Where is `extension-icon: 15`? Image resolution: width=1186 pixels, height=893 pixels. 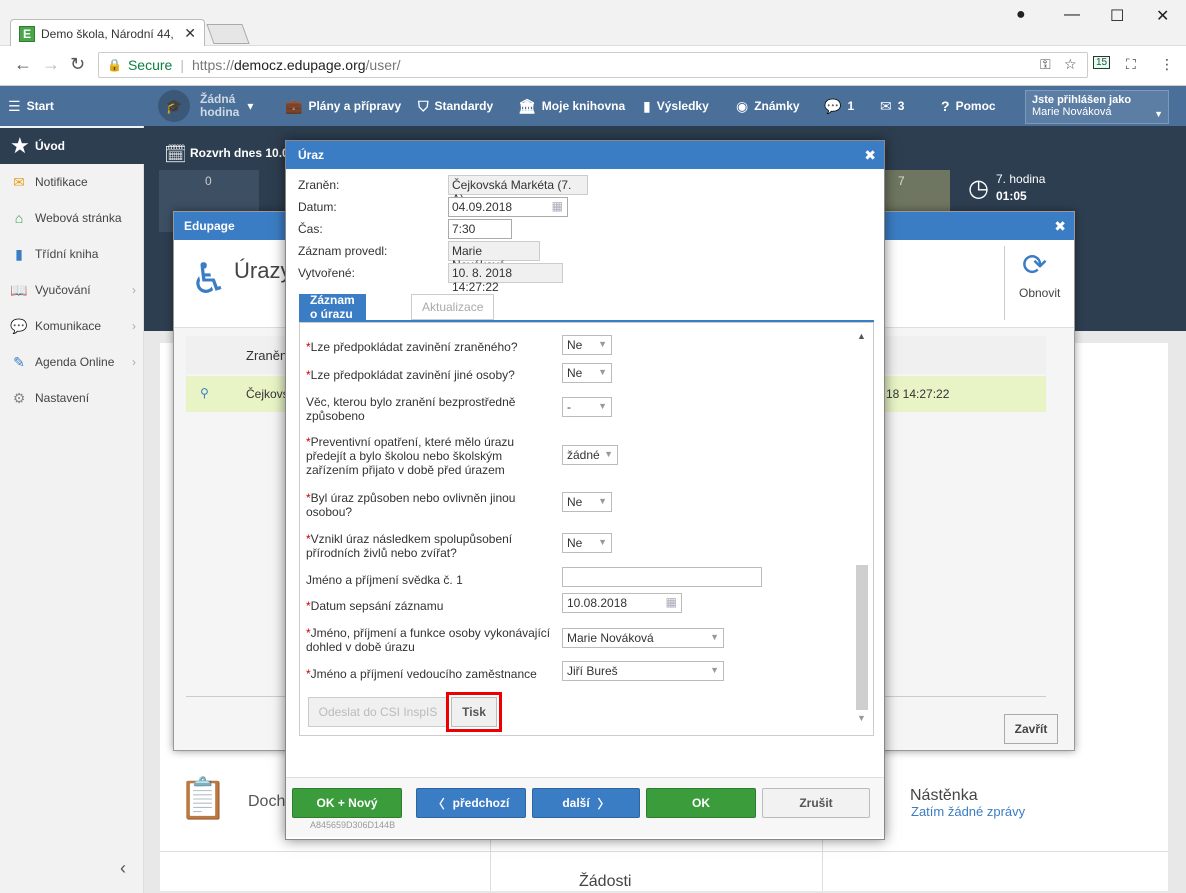
extension-icon: 15 is located at coordinates (1102, 62).